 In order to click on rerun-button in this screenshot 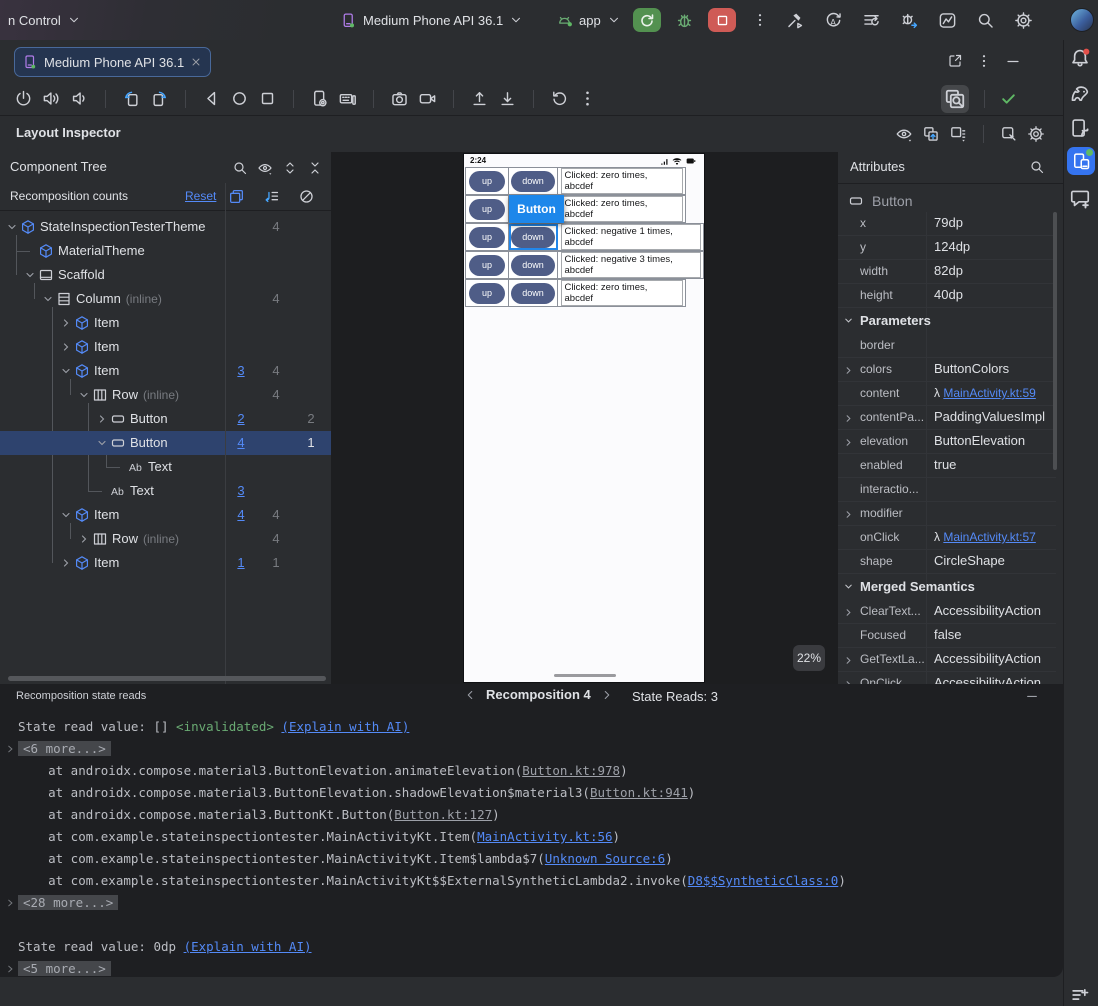, I will do `click(647, 20)`.